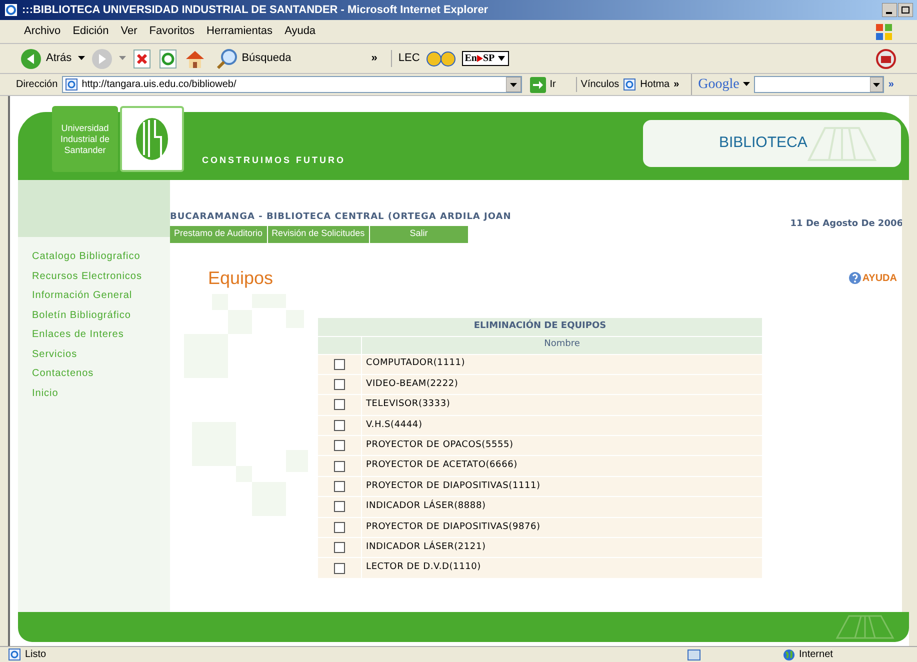 The image size is (917, 662). I want to click on help-icon, so click(855, 278).